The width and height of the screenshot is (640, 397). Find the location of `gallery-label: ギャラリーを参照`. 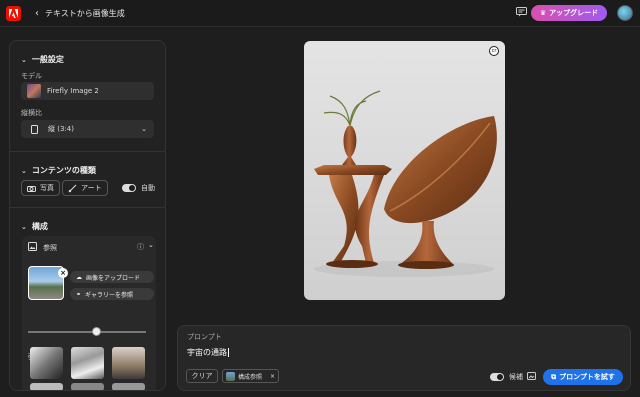

gallery-label: ギャラリーを参照 is located at coordinates (109, 295).